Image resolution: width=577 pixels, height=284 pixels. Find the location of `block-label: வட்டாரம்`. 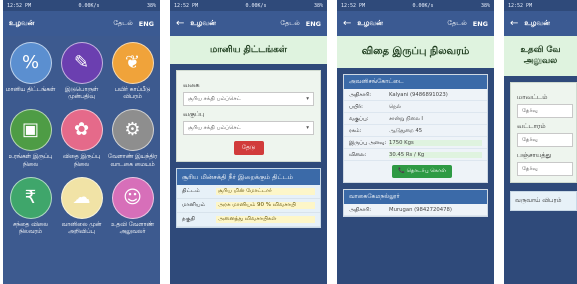

block-label: வட்டாரம் is located at coordinates (531, 126).